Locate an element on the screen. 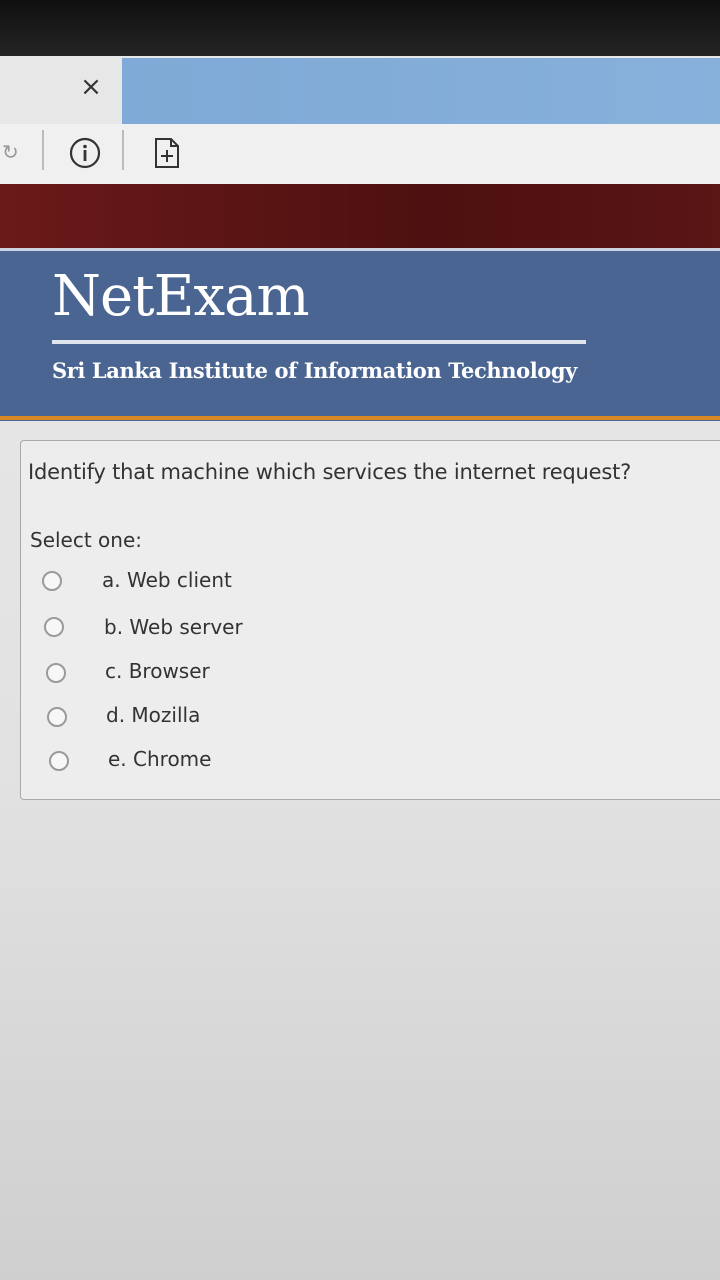 The height and width of the screenshot is (1280, 720). option-b is located at coordinates (54, 627).